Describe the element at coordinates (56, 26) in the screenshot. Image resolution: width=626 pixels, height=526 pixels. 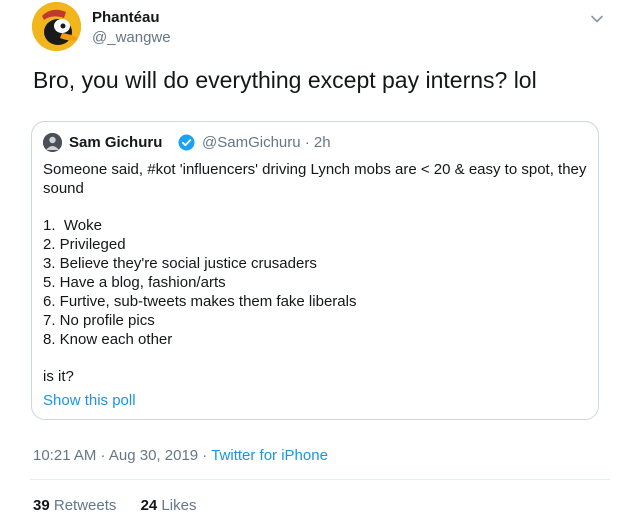
I see `author-avatar` at that location.